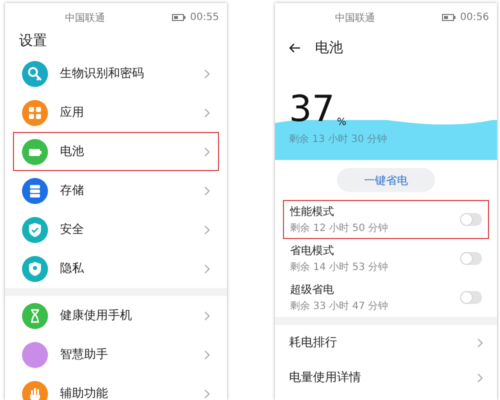  What do you see at coordinates (116, 315) in the screenshot?
I see `settings-item: 健康使用手机` at bounding box center [116, 315].